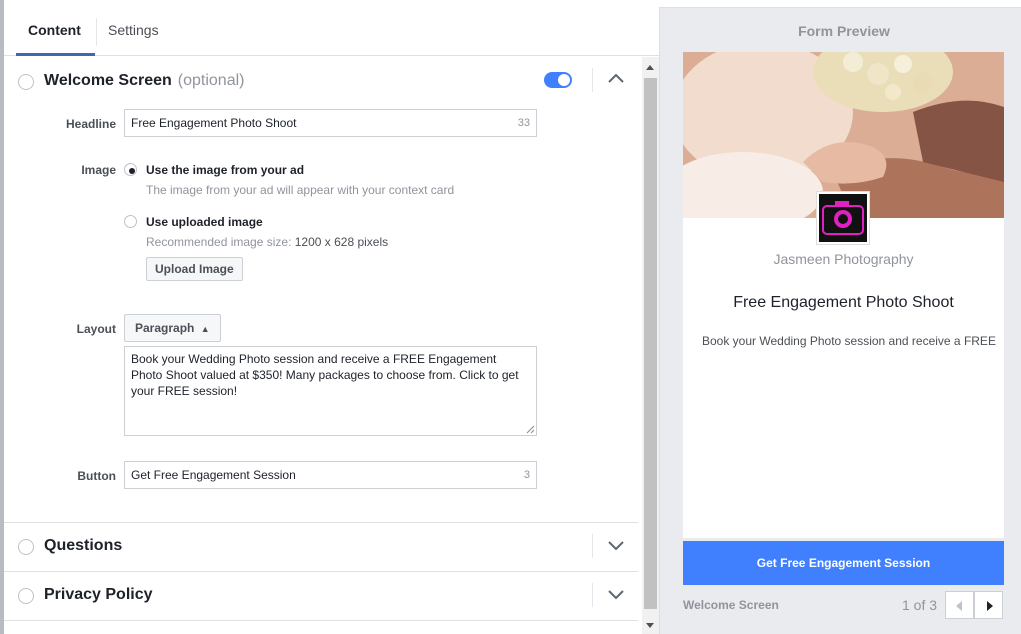 The height and width of the screenshot is (634, 1021). I want to click on tab-content: Content, so click(54, 30).